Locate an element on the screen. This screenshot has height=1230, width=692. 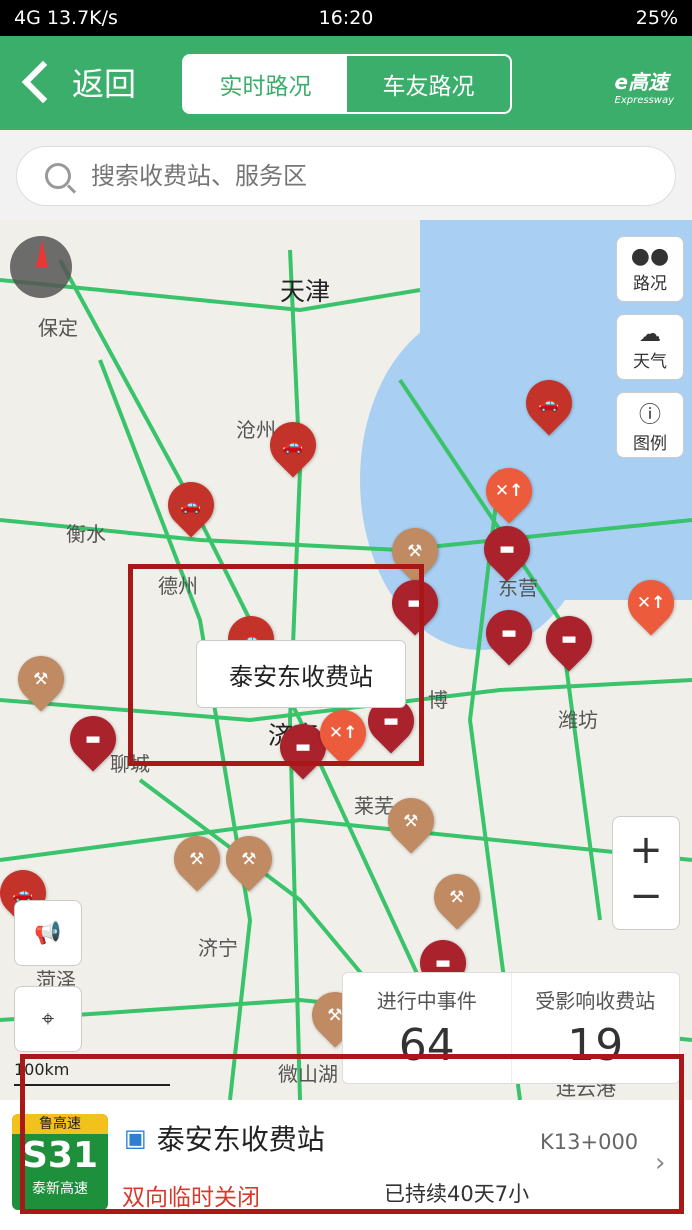
legend-label: 图例 is located at coordinates (650, 443).